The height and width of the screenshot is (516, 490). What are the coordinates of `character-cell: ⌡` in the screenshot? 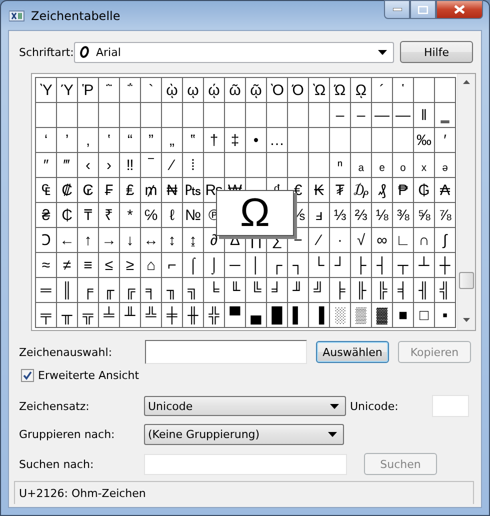 It's located at (213, 264).